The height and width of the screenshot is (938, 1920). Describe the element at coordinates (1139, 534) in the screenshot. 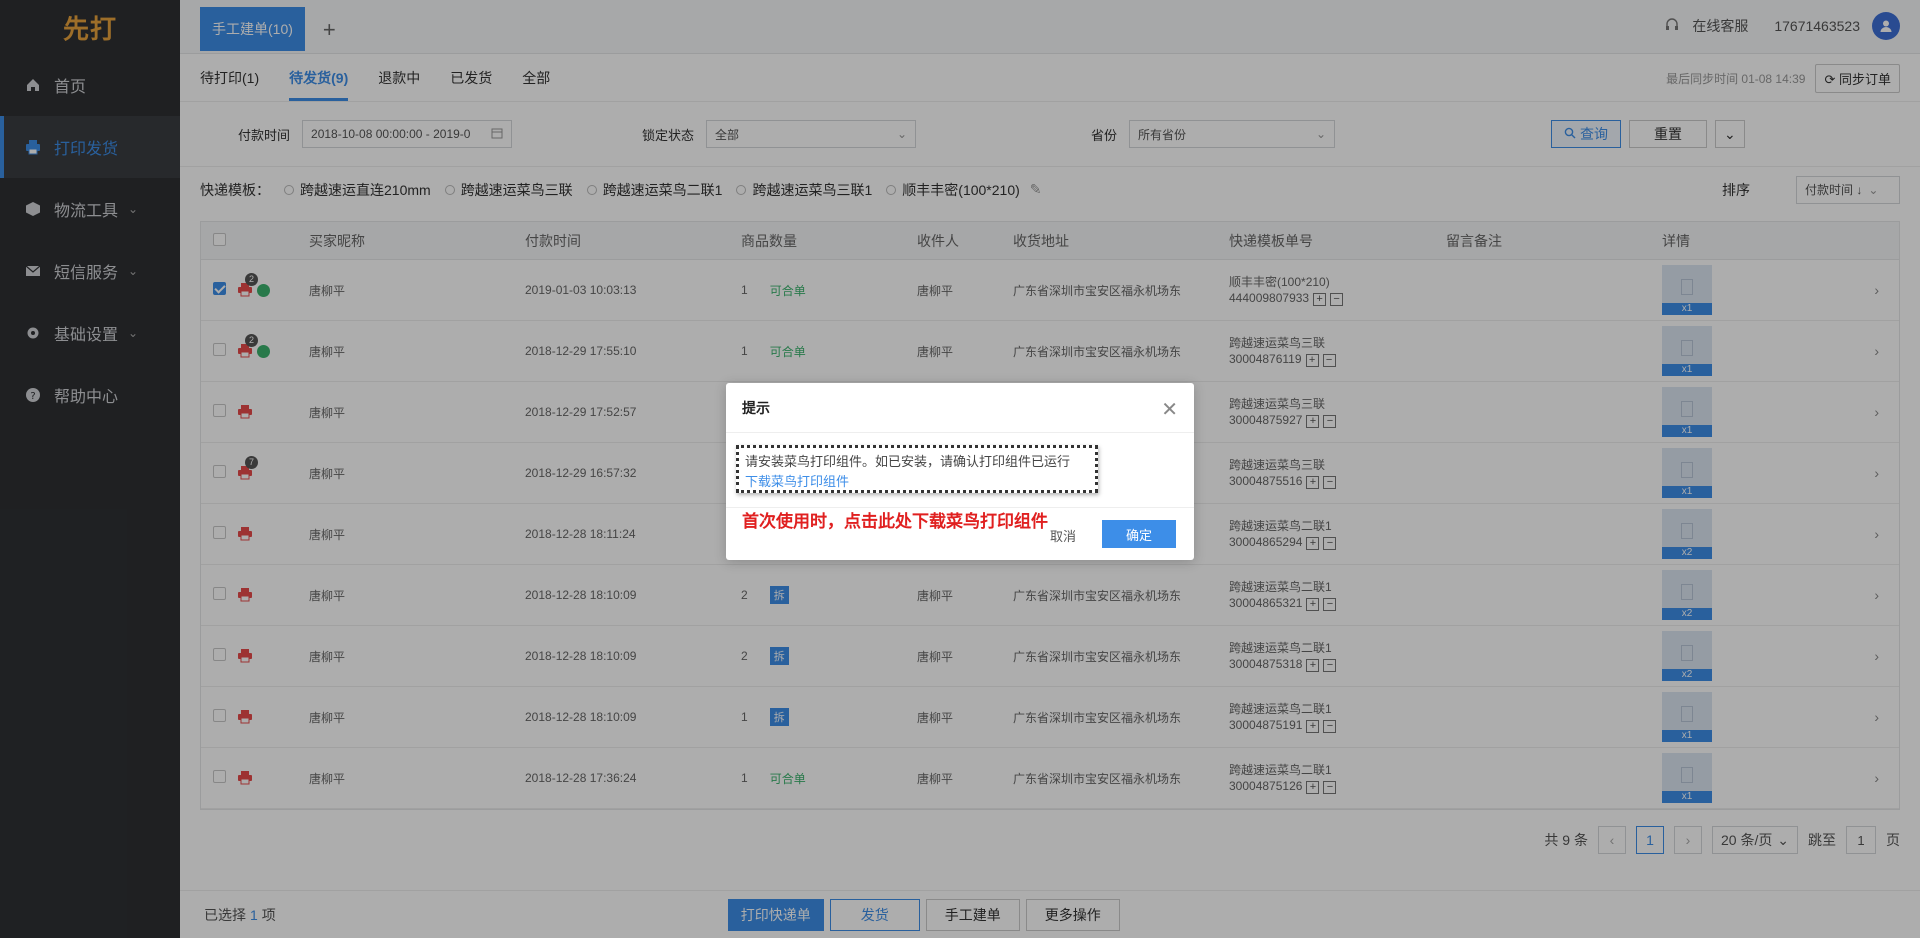

I see `confirm-button: 确定` at that location.